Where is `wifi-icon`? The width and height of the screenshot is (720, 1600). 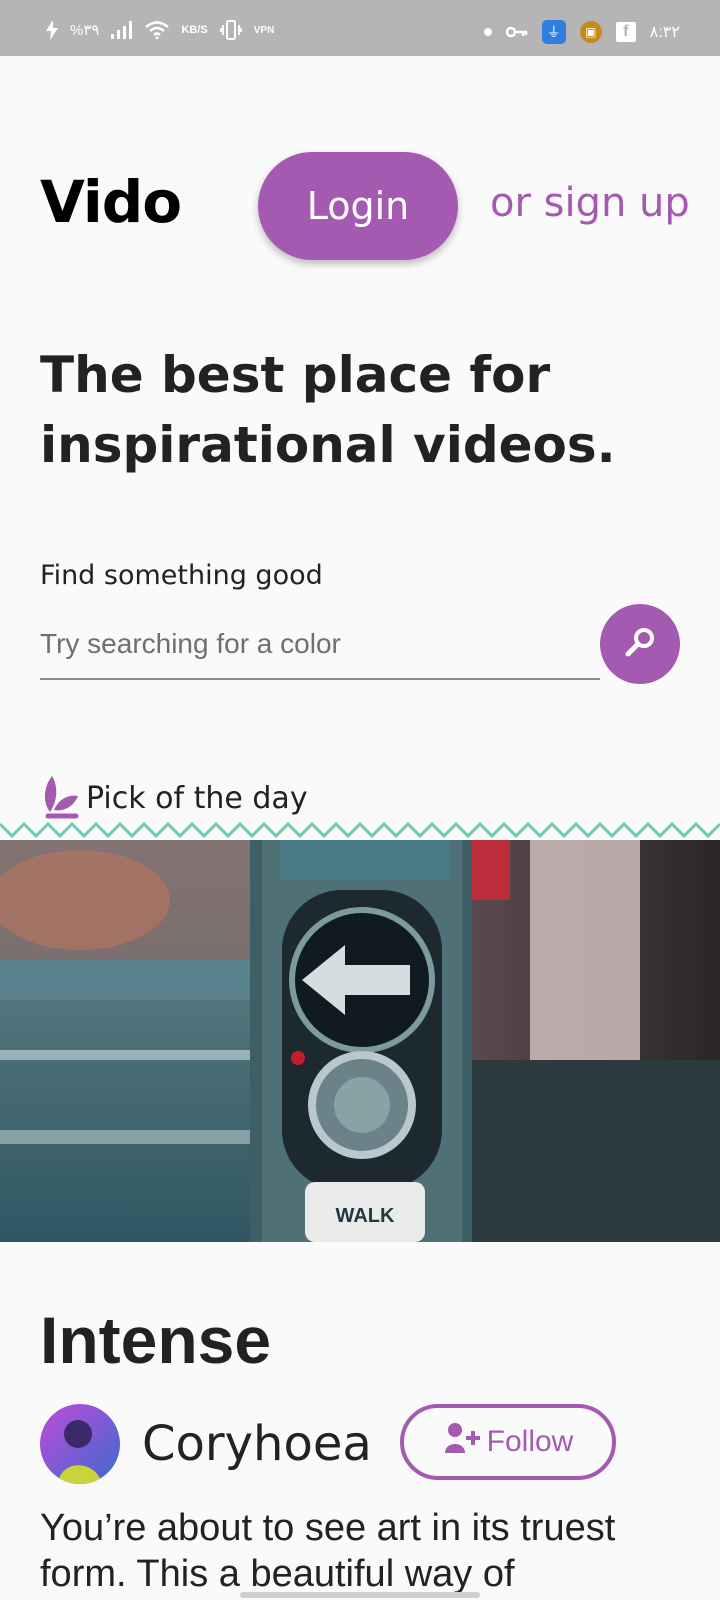
wifi-icon is located at coordinates (157, 30).